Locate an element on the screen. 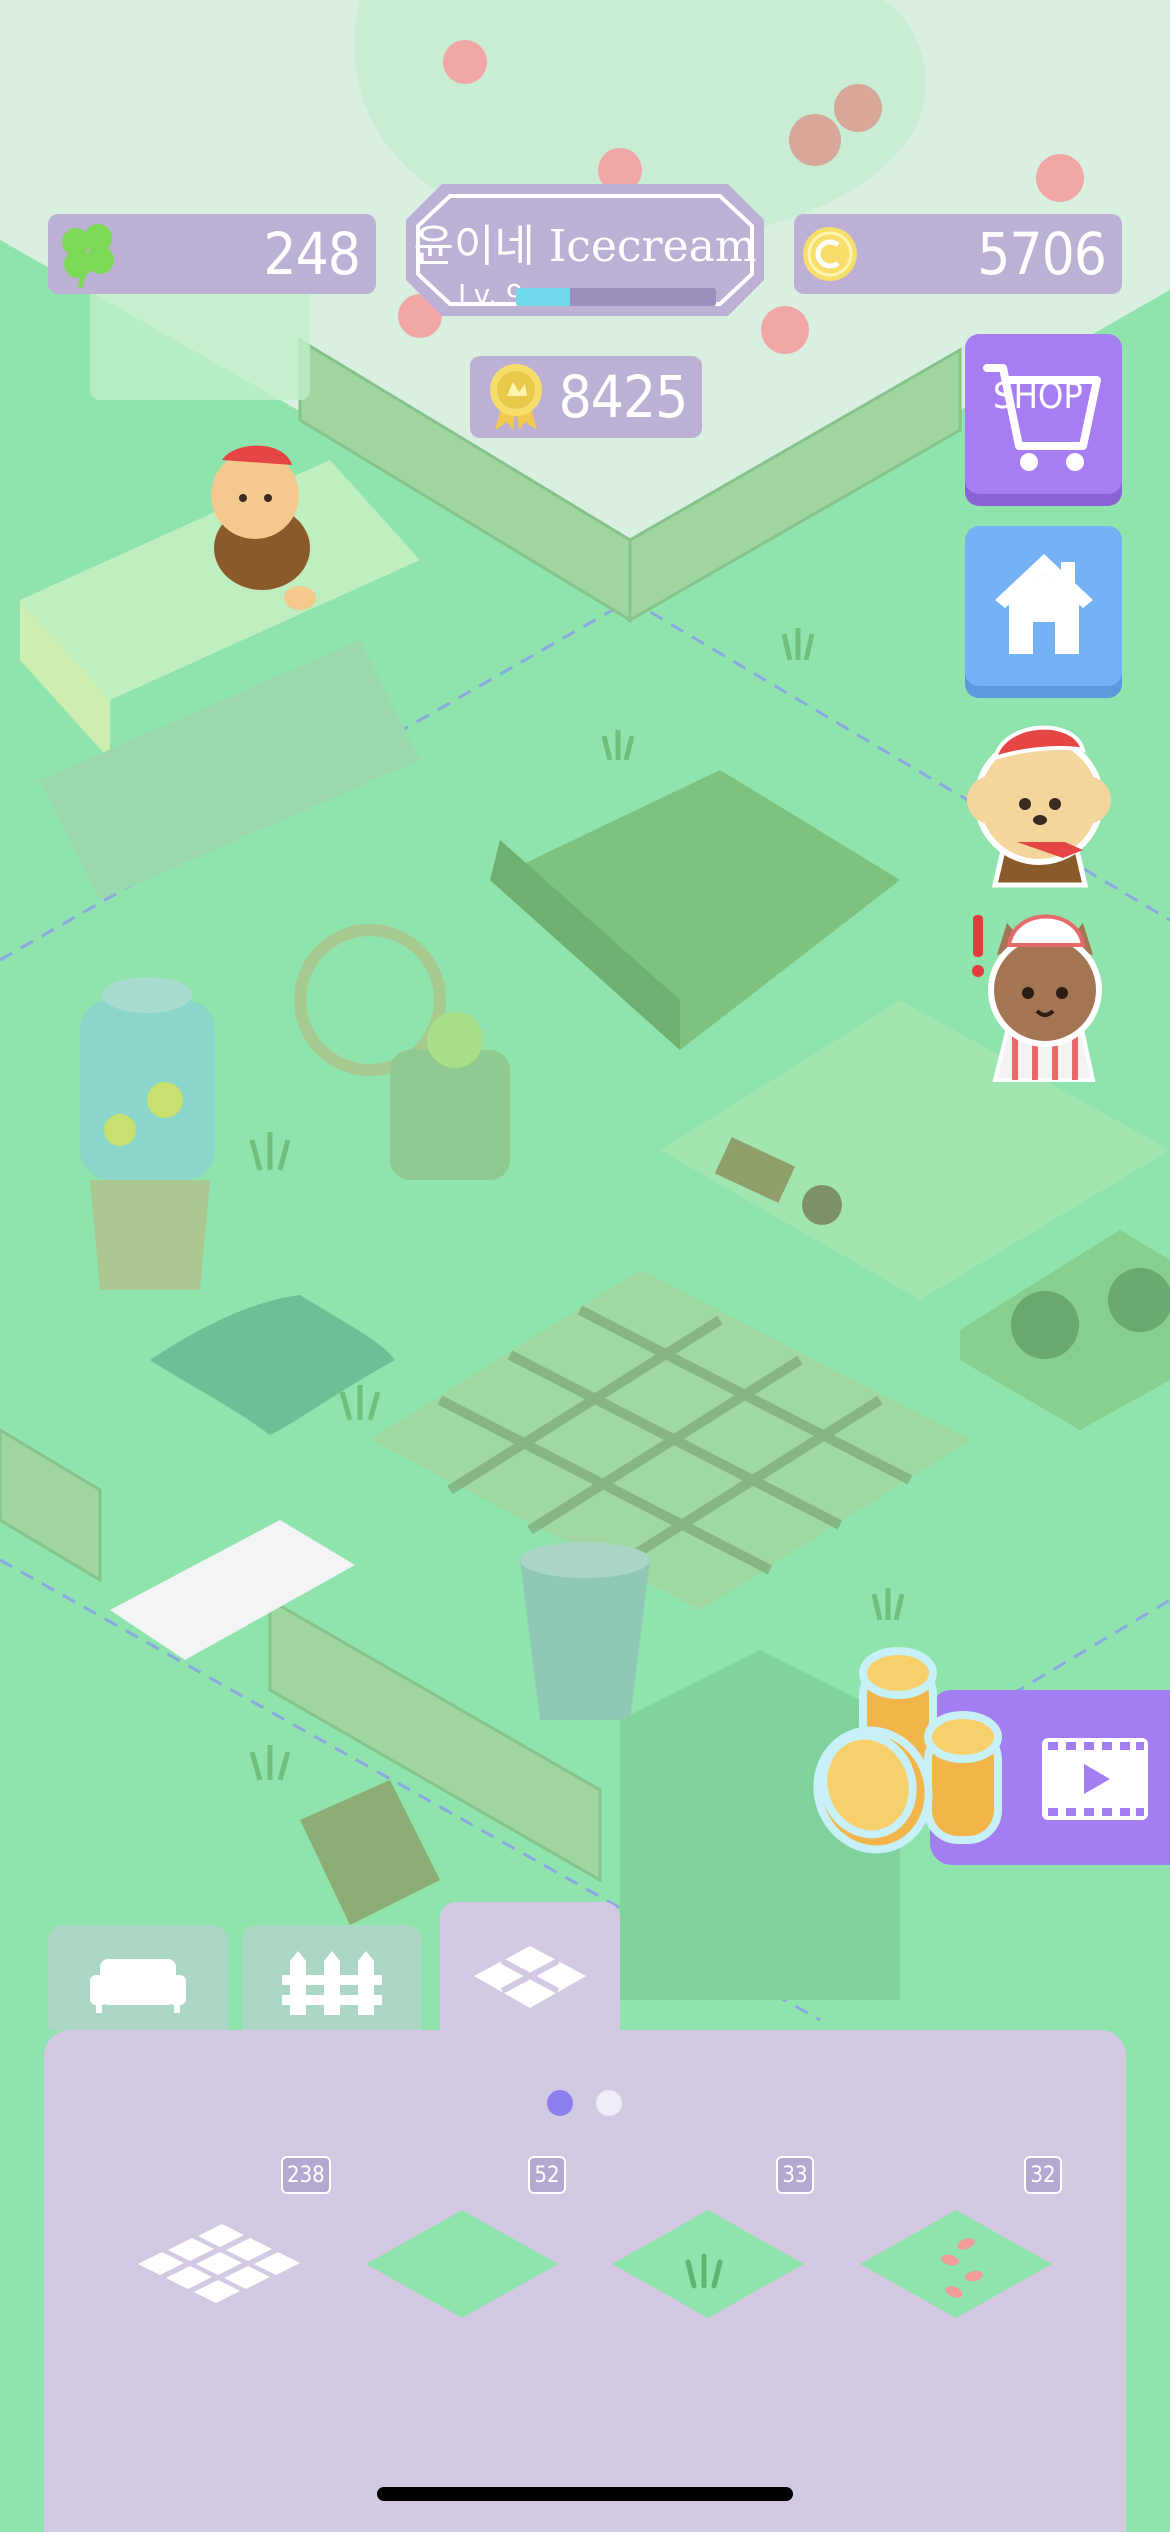  video-play-icon is located at coordinates (1095, 1779).